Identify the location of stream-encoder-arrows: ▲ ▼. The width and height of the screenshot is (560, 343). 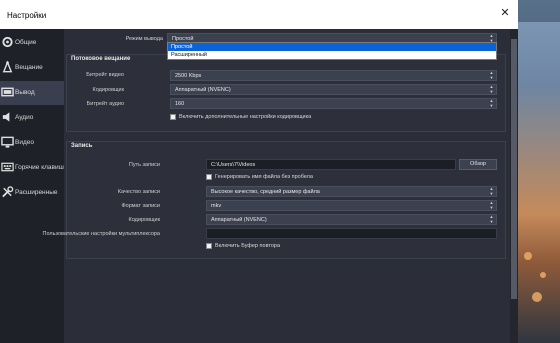
(491, 89).